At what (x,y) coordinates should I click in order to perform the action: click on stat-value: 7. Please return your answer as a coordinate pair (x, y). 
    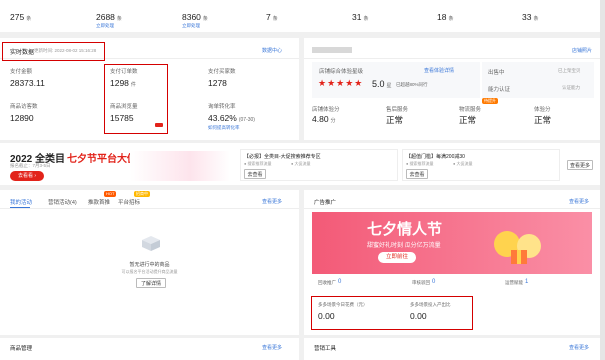
    Looking at the image, I should click on (268, 17).